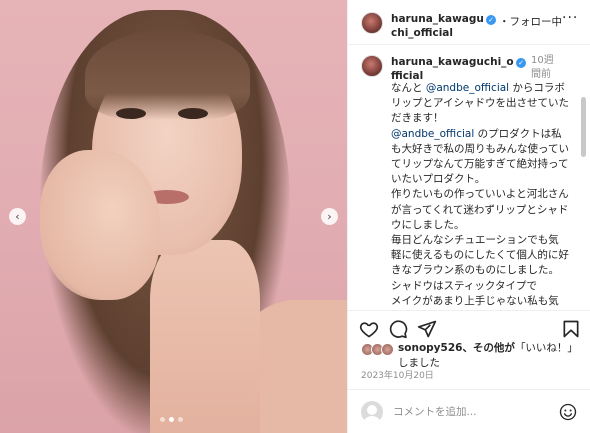 The height and width of the screenshot is (433, 590). I want to click on caption-text-segment: なんと, so click(408, 88).